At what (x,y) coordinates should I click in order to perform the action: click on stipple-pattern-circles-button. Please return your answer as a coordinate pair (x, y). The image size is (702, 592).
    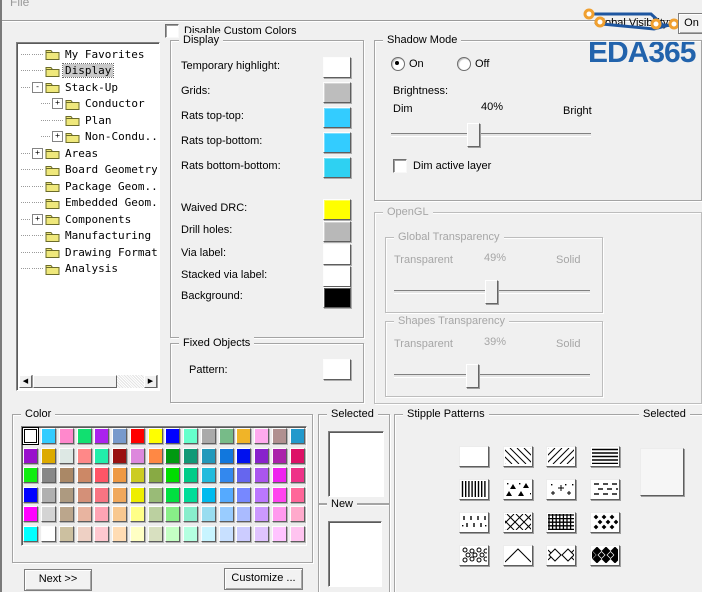
    Looking at the image, I should click on (474, 555).